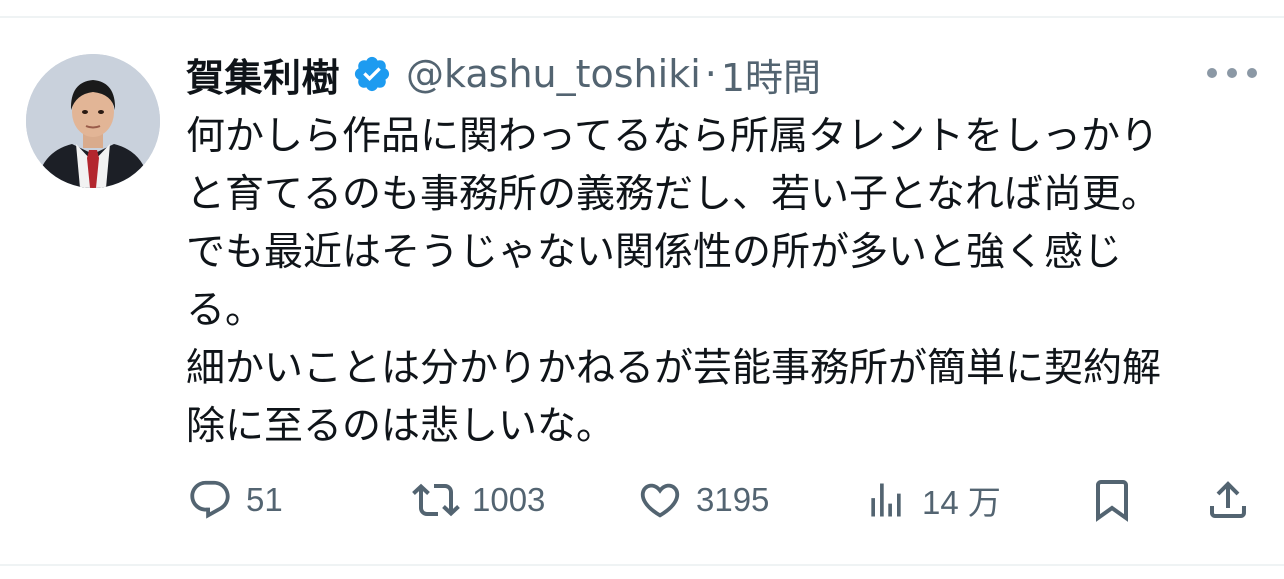 The width and height of the screenshot is (1284, 579). Describe the element at coordinates (642, 17) in the screenshot. I see `top-divider` at that location.